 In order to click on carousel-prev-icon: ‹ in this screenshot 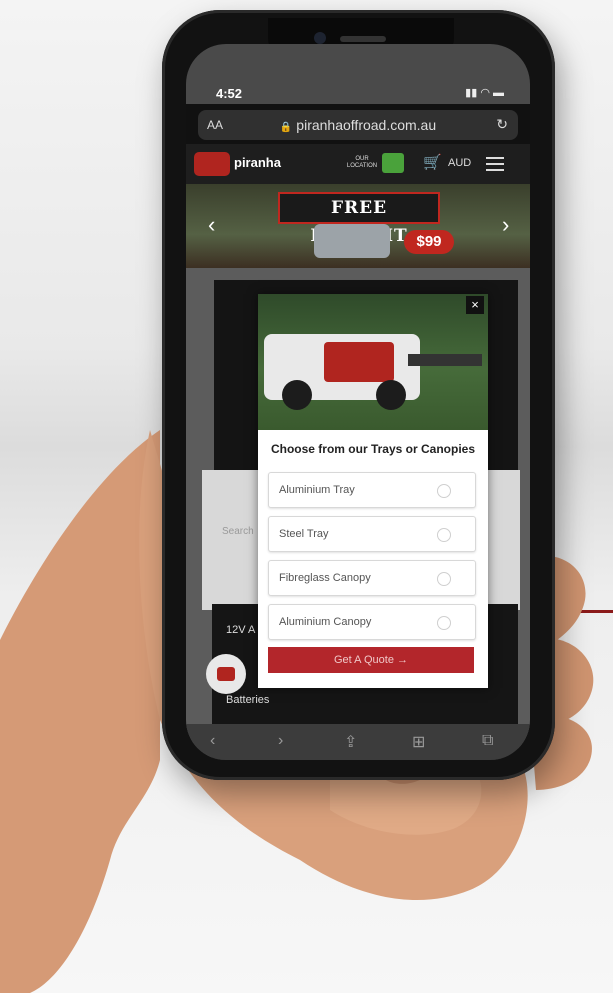, I will do `click(211, 225)`.